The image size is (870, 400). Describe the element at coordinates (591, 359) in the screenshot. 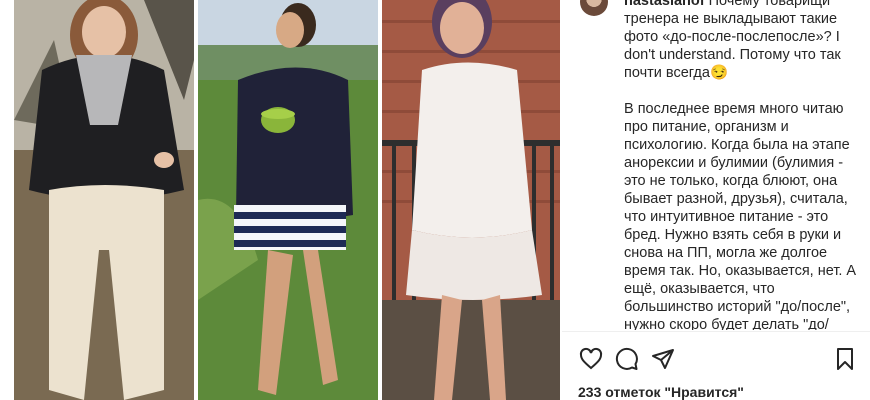

I see `heart-icon` at that location.